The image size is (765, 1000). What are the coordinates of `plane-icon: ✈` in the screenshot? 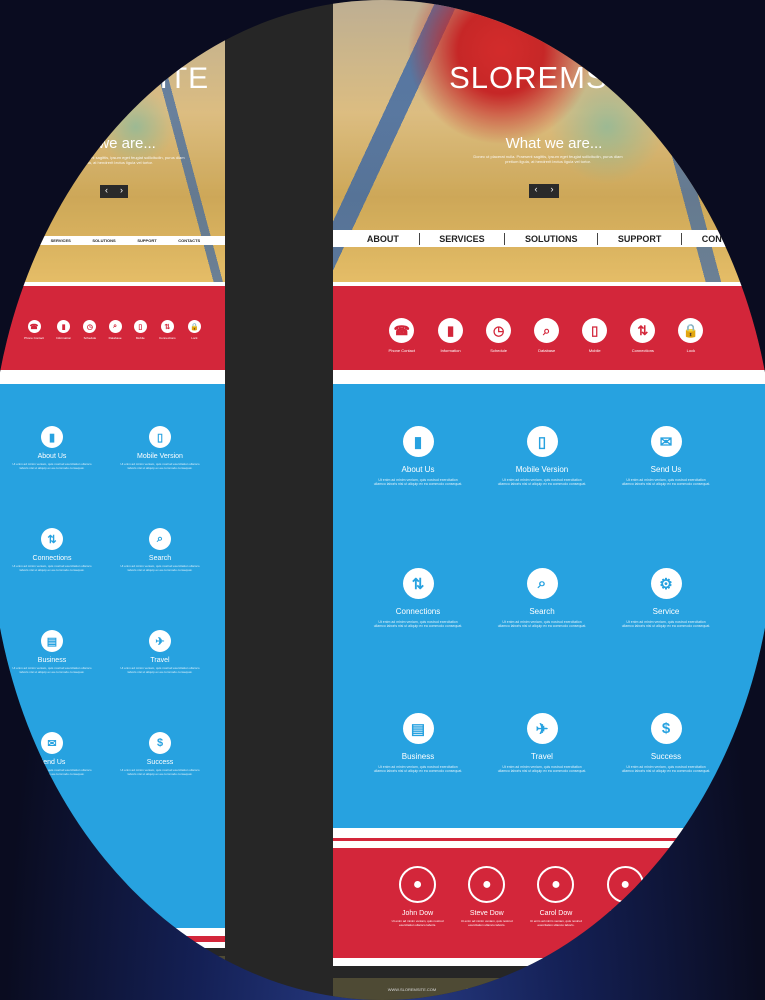 It's located at (542, 728).